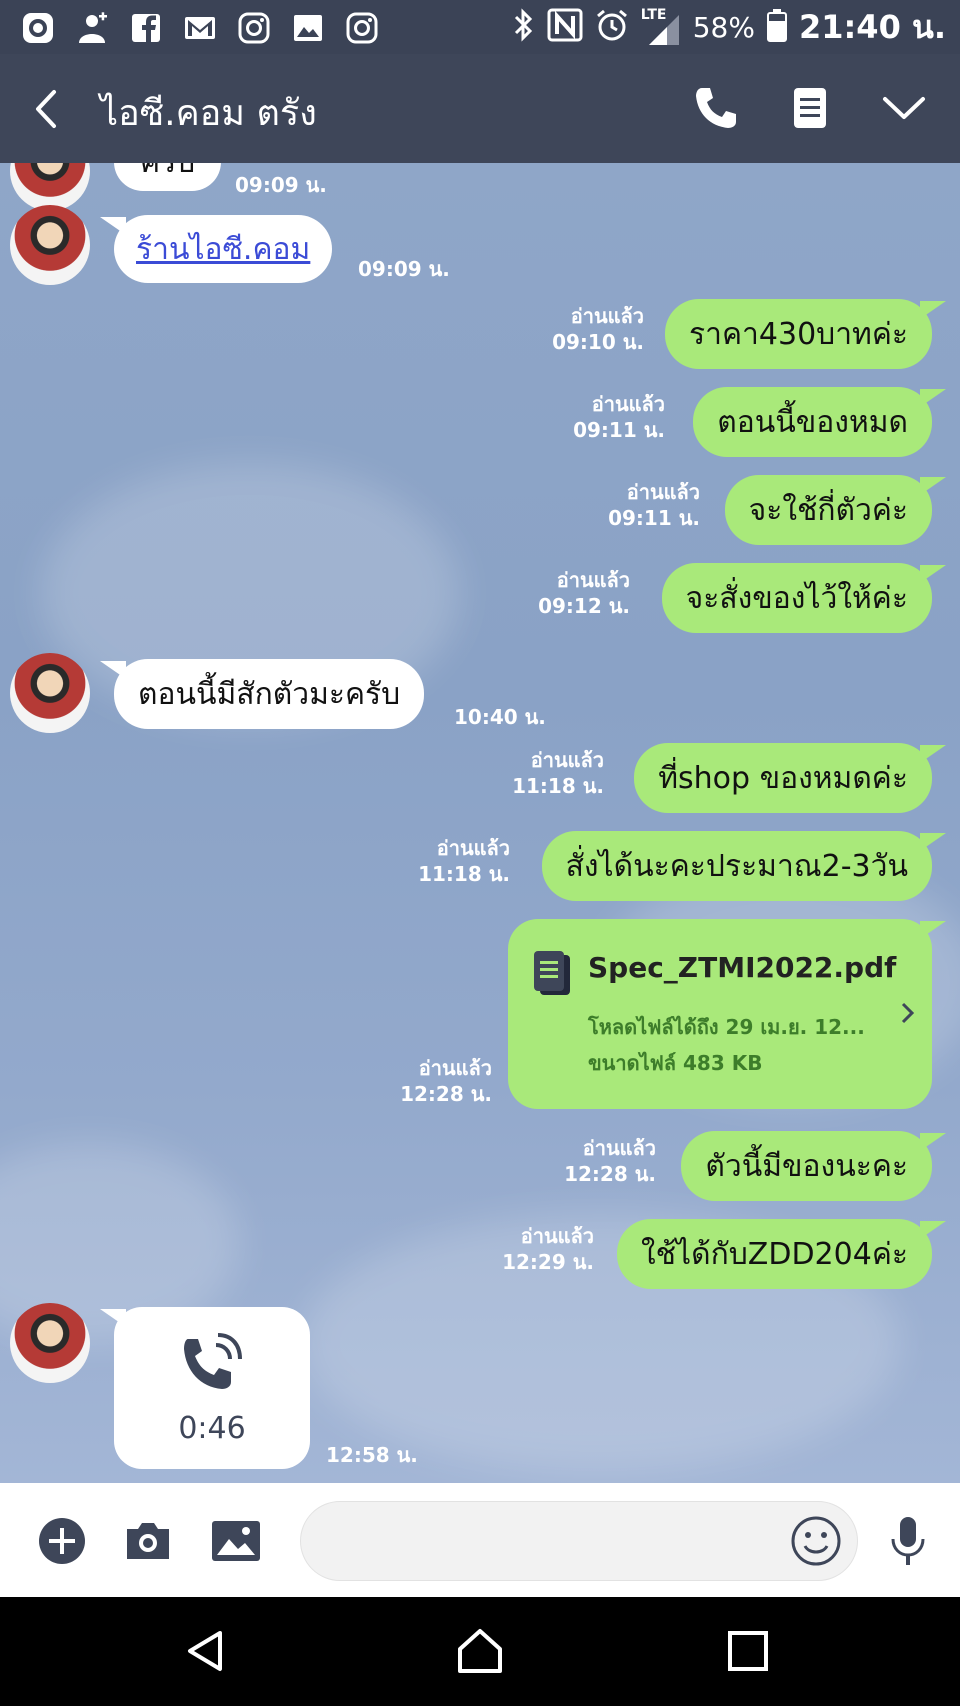  I want to click on outgoing-message: จะใช้กี่ตัวค่ะ, so click(835, 510).